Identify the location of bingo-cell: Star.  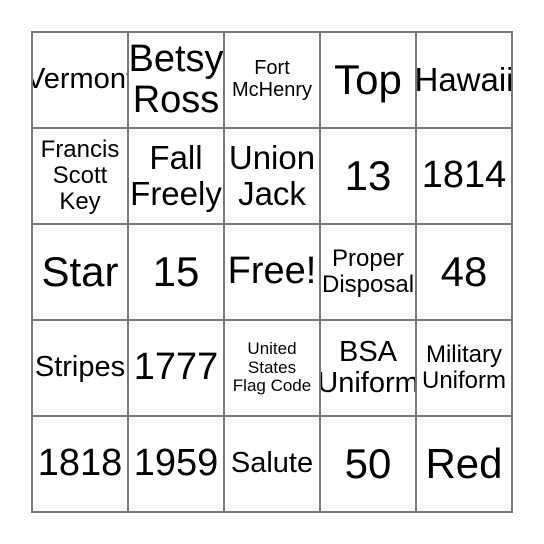
(81, 273).